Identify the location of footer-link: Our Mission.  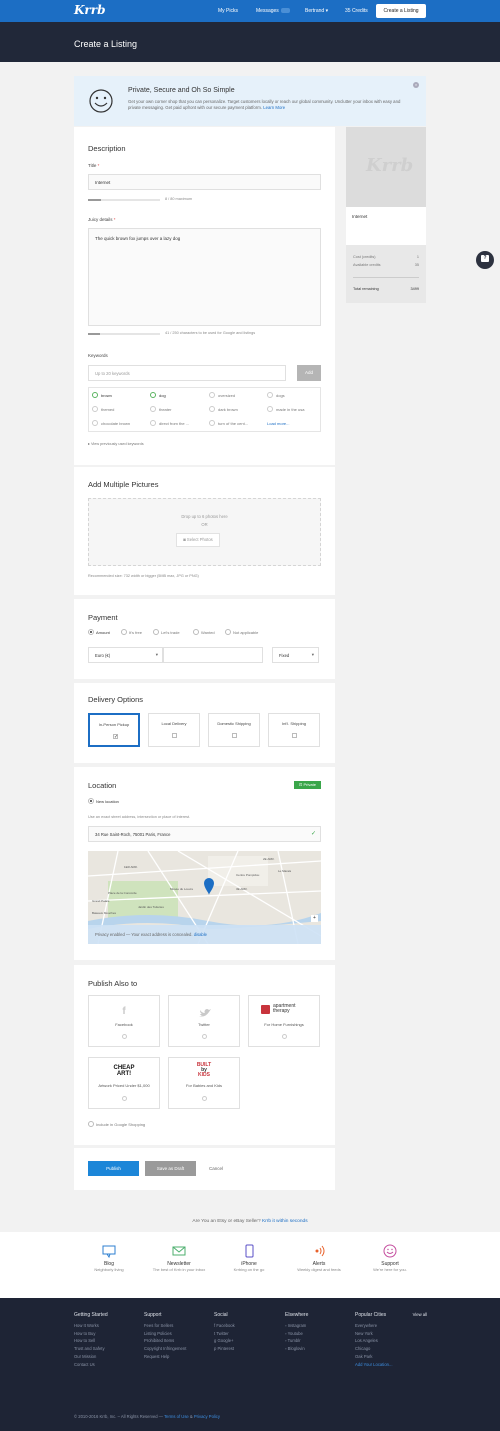
(91, 1357).